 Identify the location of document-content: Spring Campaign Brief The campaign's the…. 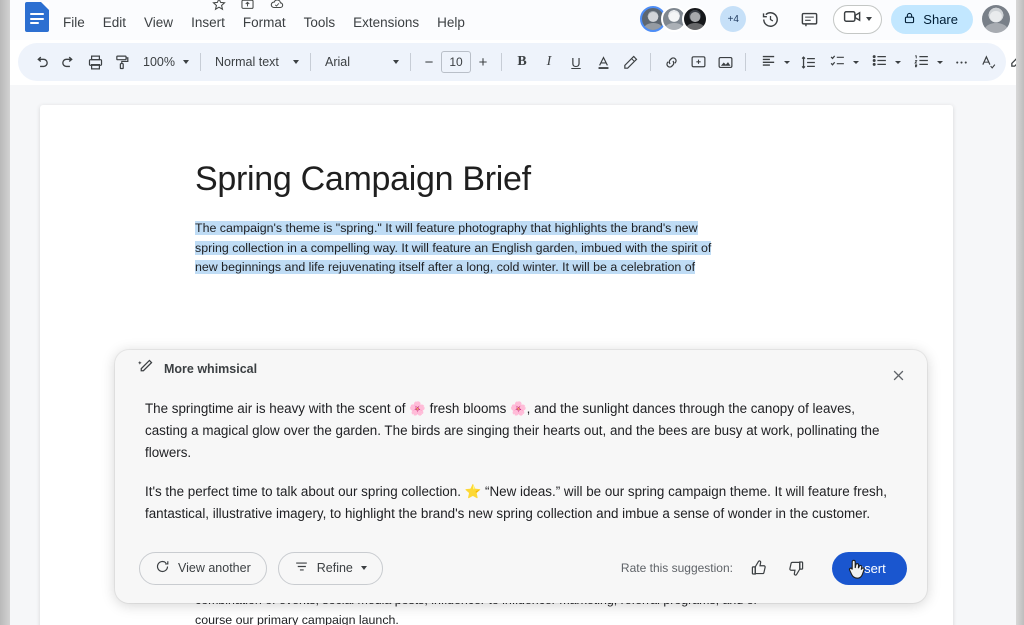
(514, 217).